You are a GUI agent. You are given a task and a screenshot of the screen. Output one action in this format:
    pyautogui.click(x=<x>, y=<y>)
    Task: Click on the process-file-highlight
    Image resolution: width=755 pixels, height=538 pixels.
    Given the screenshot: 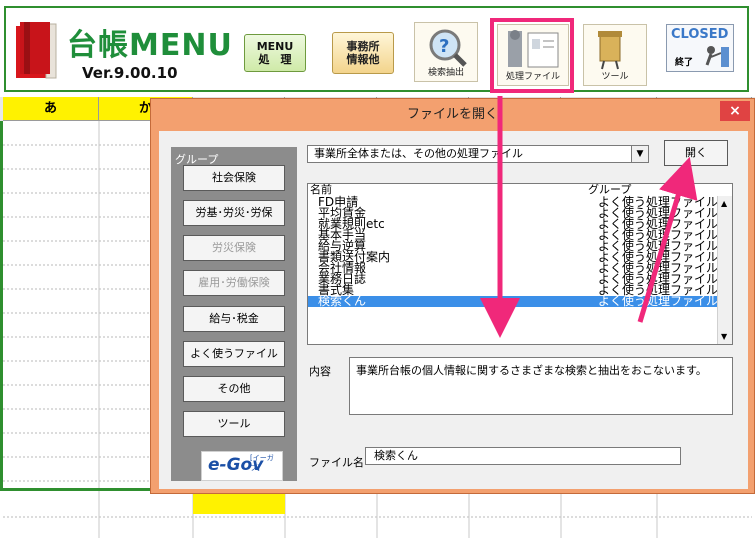 What is the action you would take?
    pyautogui.click(x=532, y=55)
    